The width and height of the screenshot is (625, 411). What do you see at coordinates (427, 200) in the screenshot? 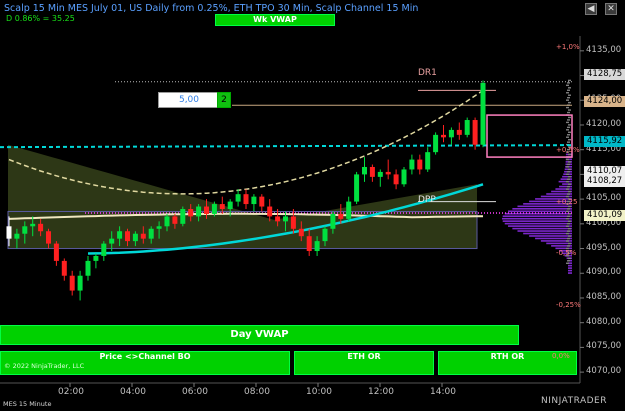
I see `dpp-label: DPP` at bounding box center [427, 200].